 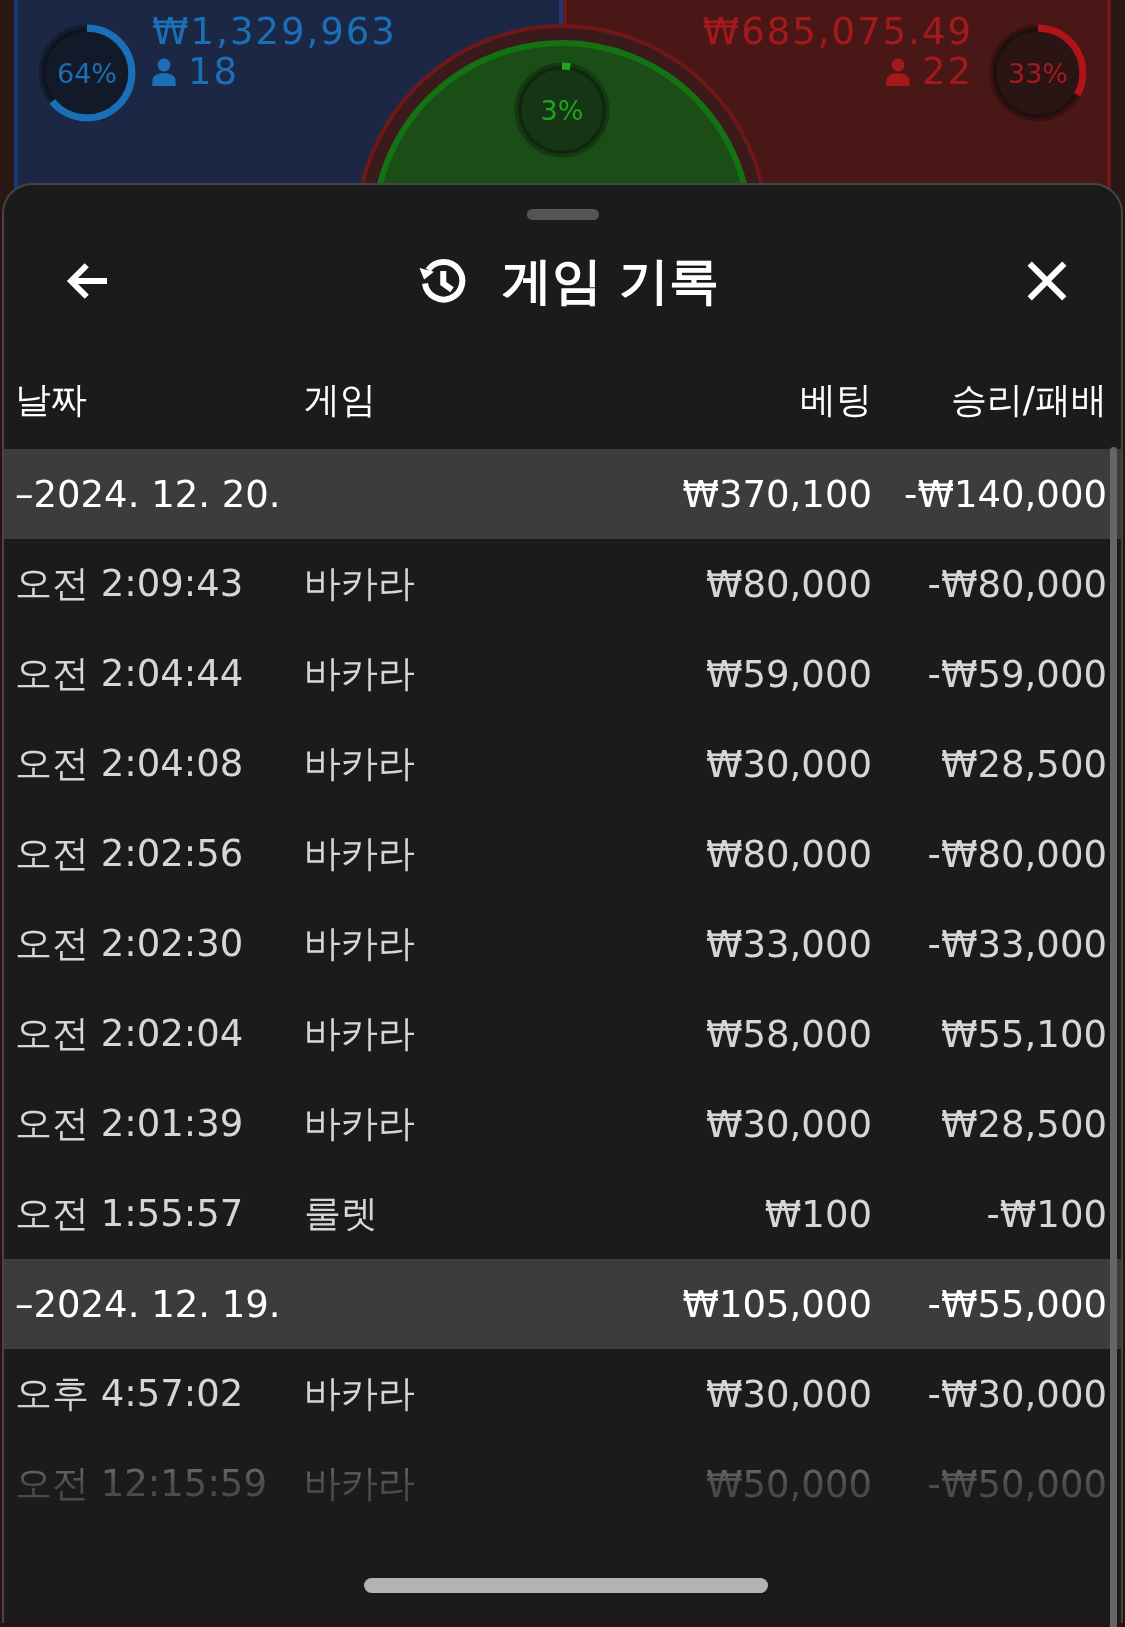 I want to click on scrollbar, so click(x=1113, y=1037).